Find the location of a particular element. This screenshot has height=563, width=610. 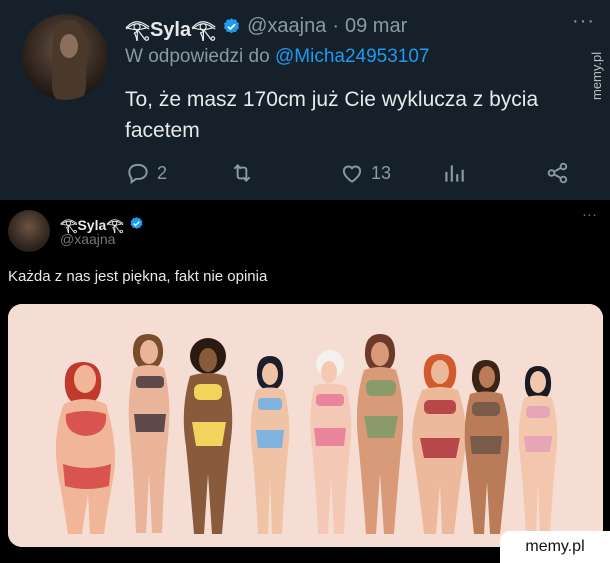

side-watermark: memy.pl is located at coordinates (597, 72).